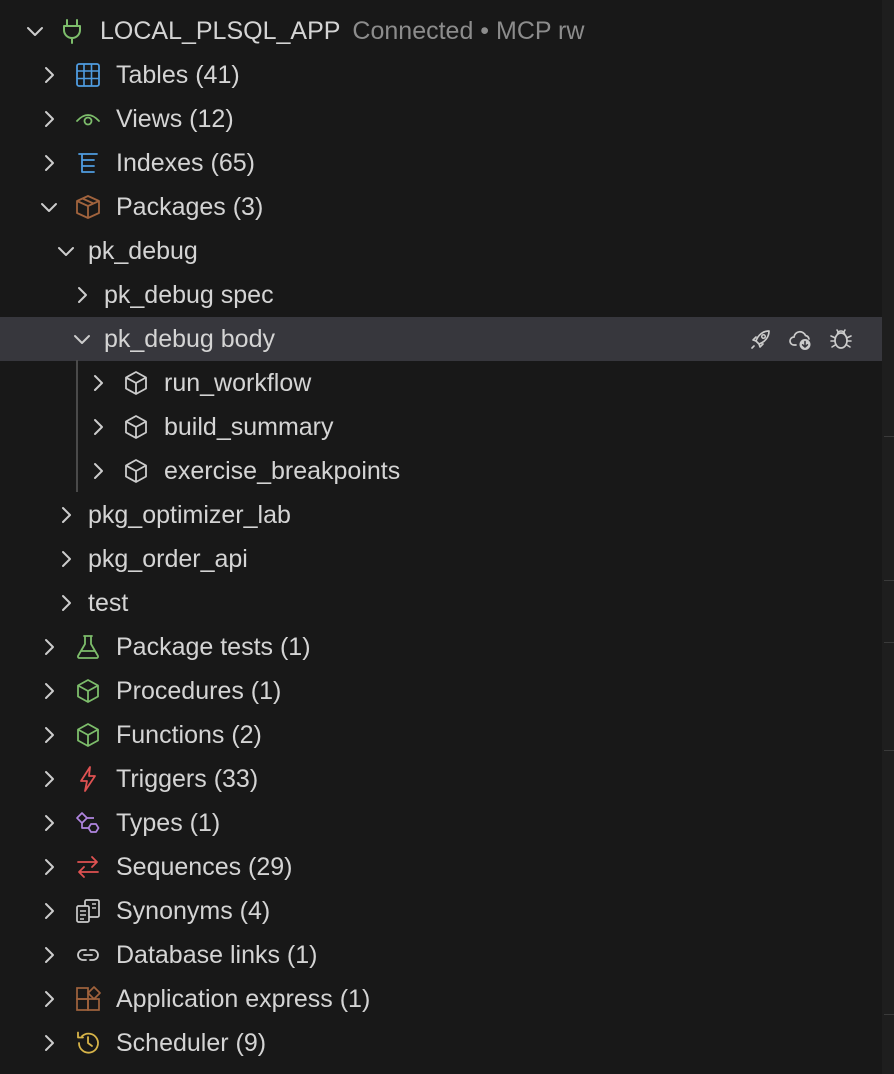 This screenshot has width=894, height=1074. I want to click on tree-item-pk-debug-body: pk_debug body, so click(441, 339).